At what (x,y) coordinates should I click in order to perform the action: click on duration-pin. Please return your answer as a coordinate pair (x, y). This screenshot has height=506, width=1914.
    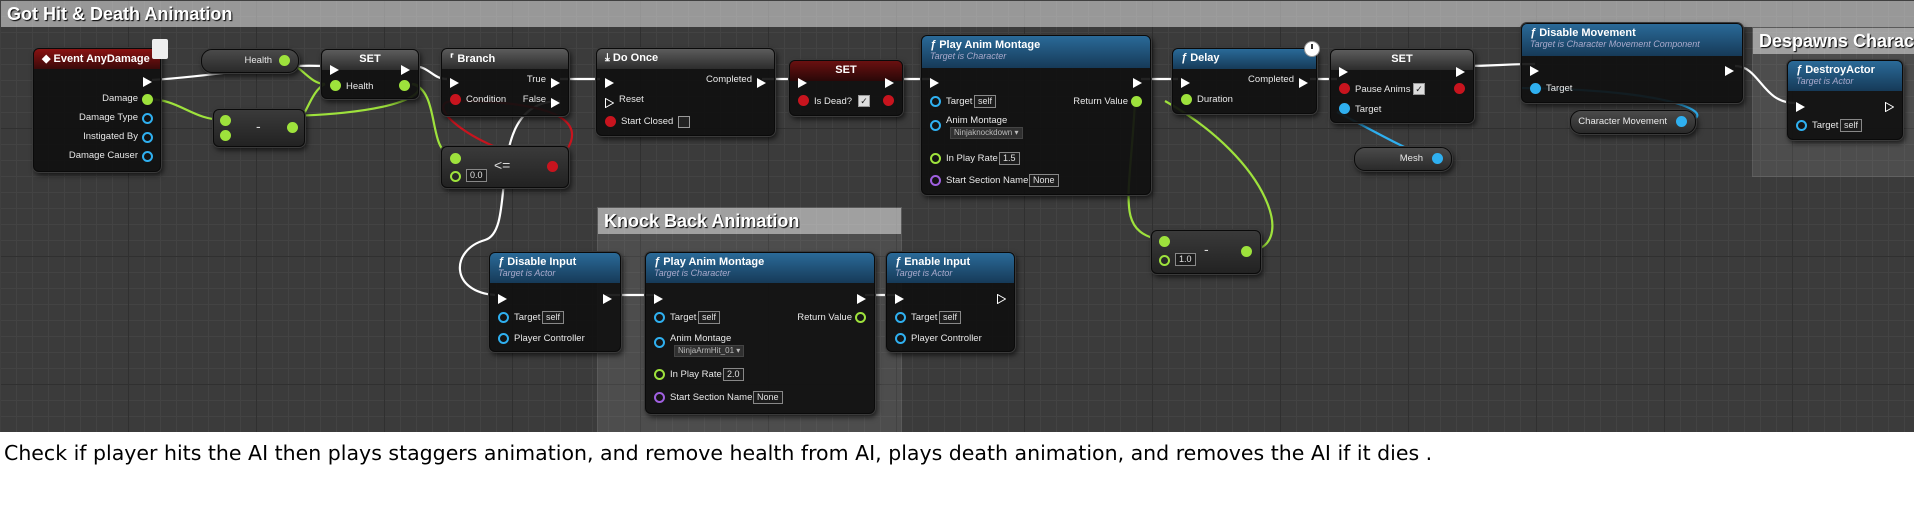
    Looking at the image, I should click on (1186, 99).